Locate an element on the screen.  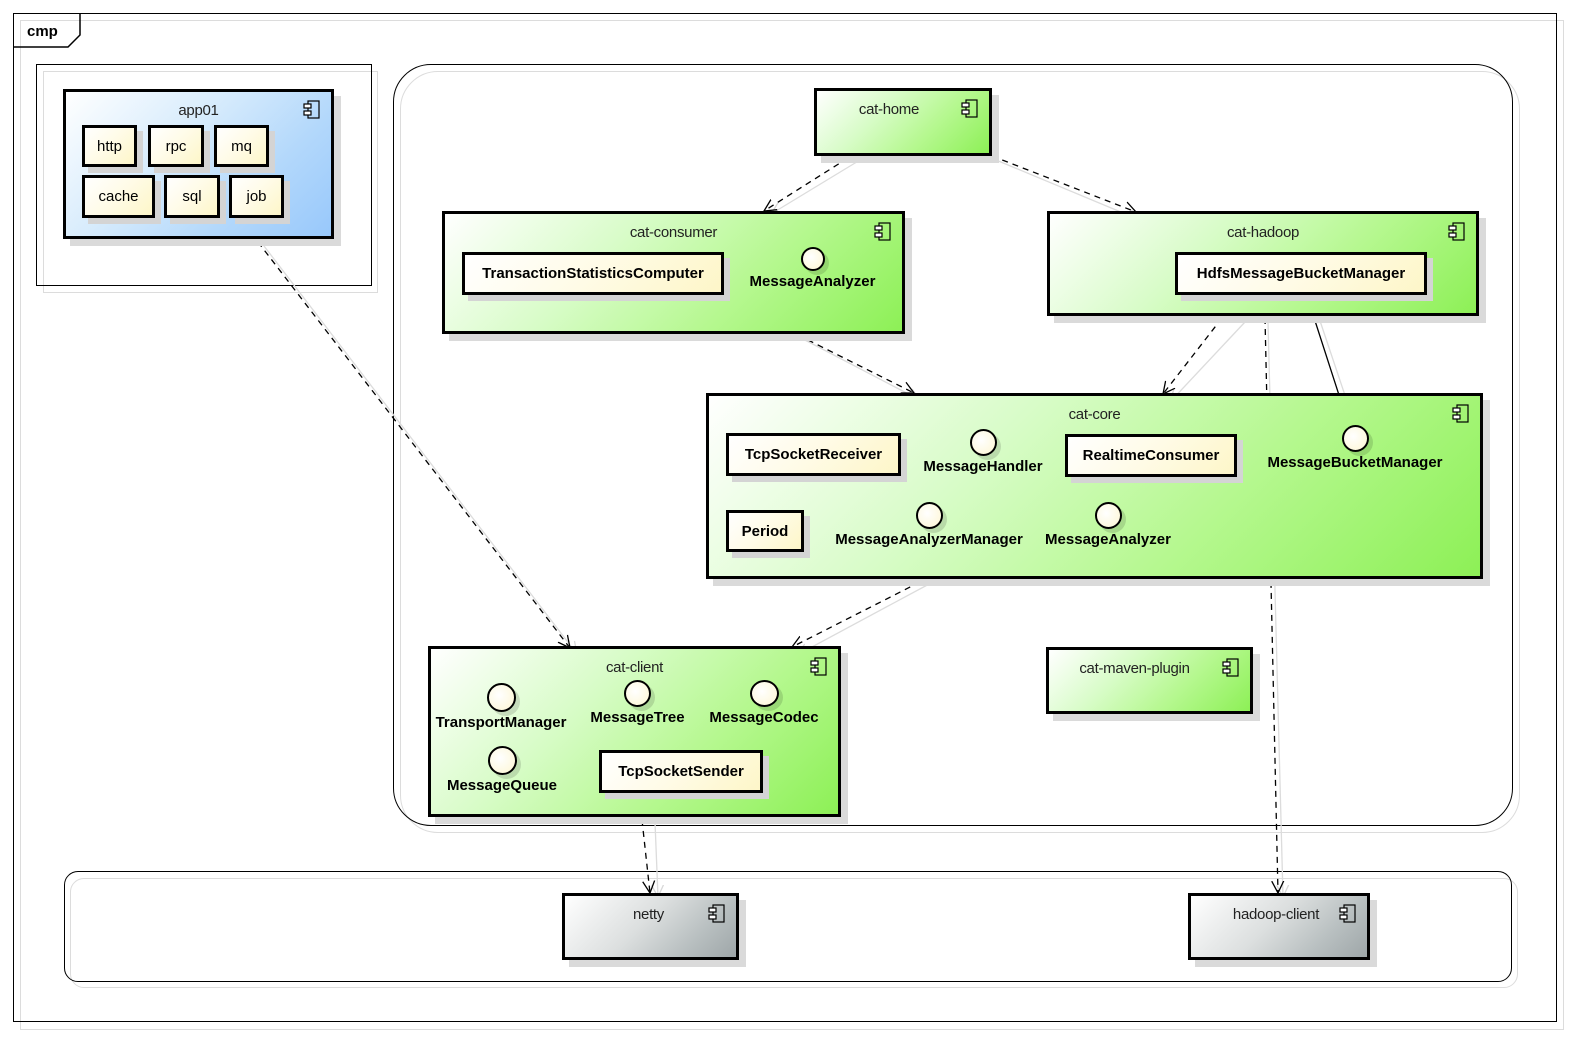
component-name: app01 is located at coordinates (198, 110).